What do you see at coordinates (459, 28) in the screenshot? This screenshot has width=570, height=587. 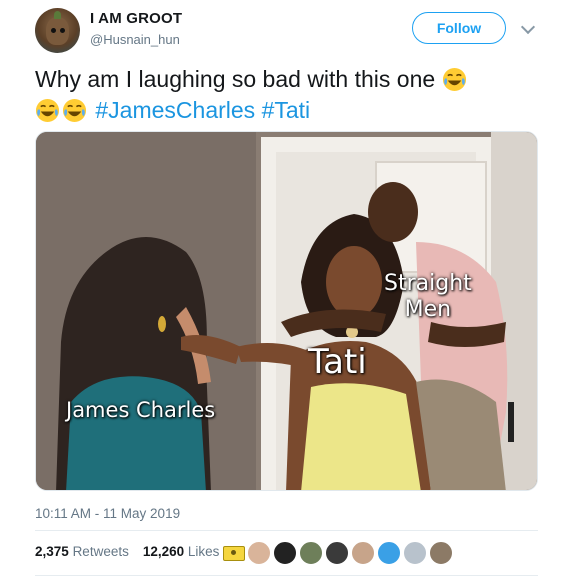 I see `follow-button: Follow` at bounding box center [459, 28].